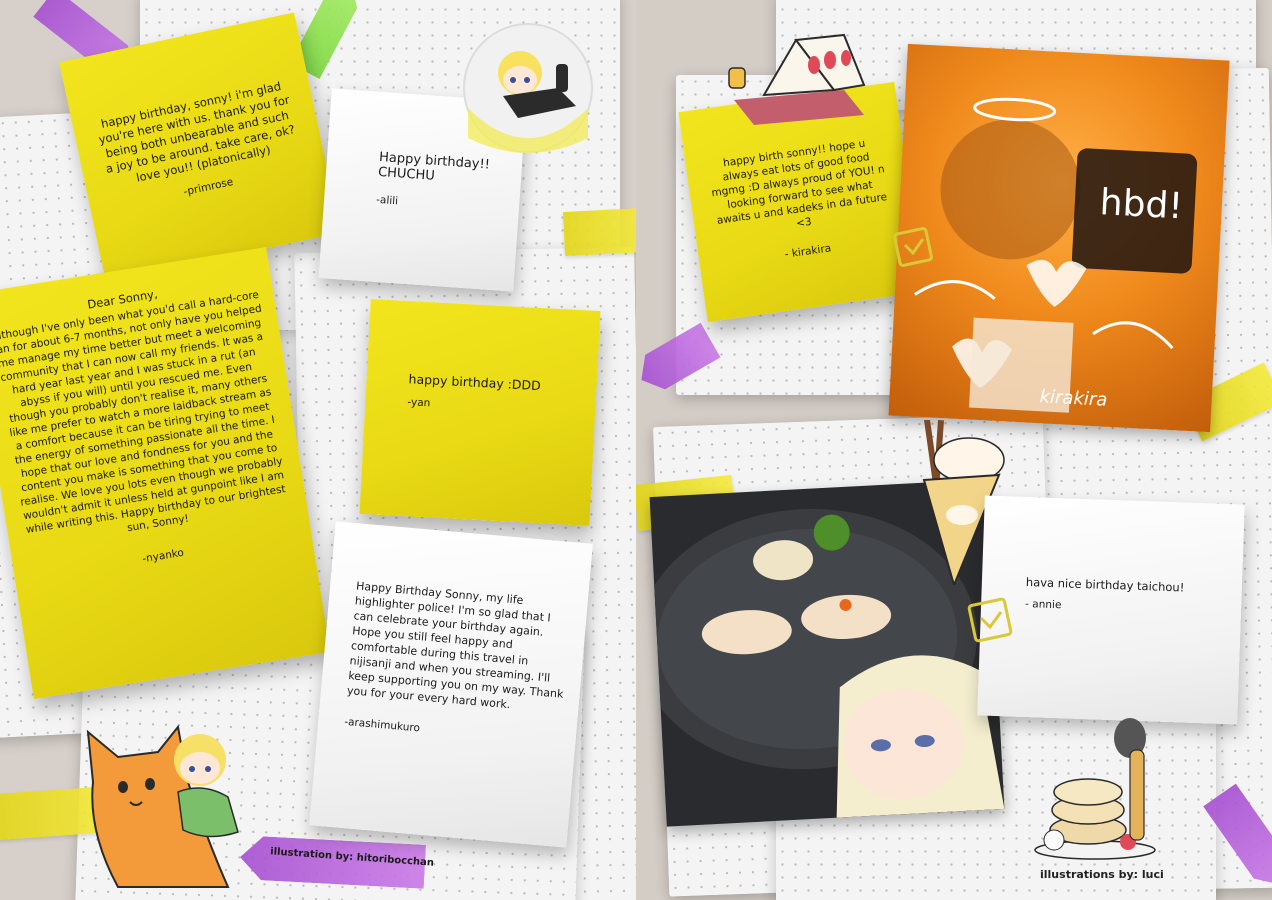 The height and width of the screenshot is (900, 1272). Describe the element at coordinates (387, 200) in the screenshot. I see `note-signature: -alili` at that location.